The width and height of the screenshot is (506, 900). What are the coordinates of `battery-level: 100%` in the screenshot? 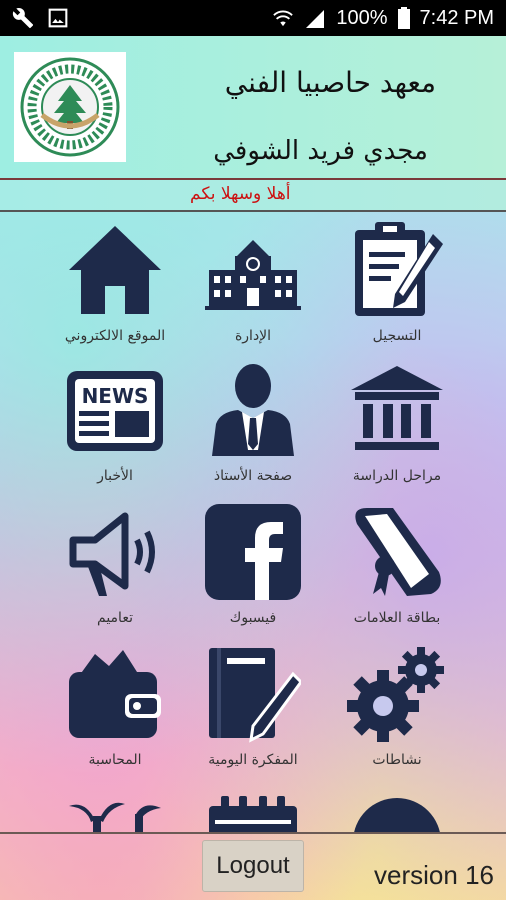 It's located at (362, 17).